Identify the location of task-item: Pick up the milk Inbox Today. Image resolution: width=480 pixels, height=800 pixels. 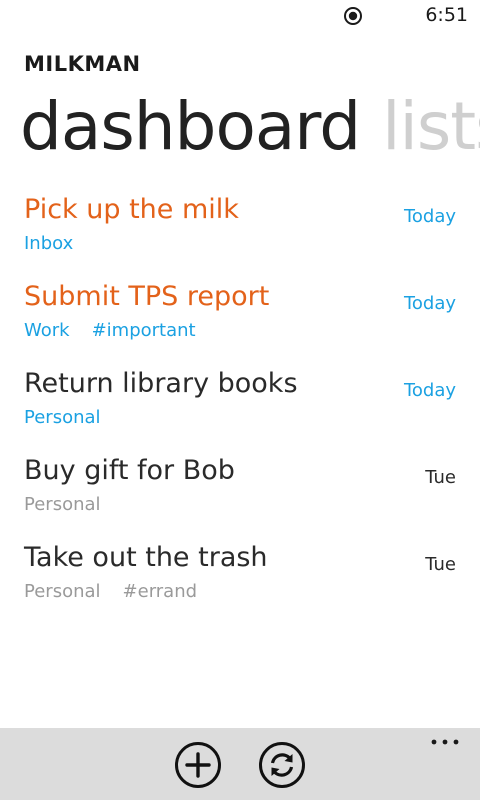
(240, 229).